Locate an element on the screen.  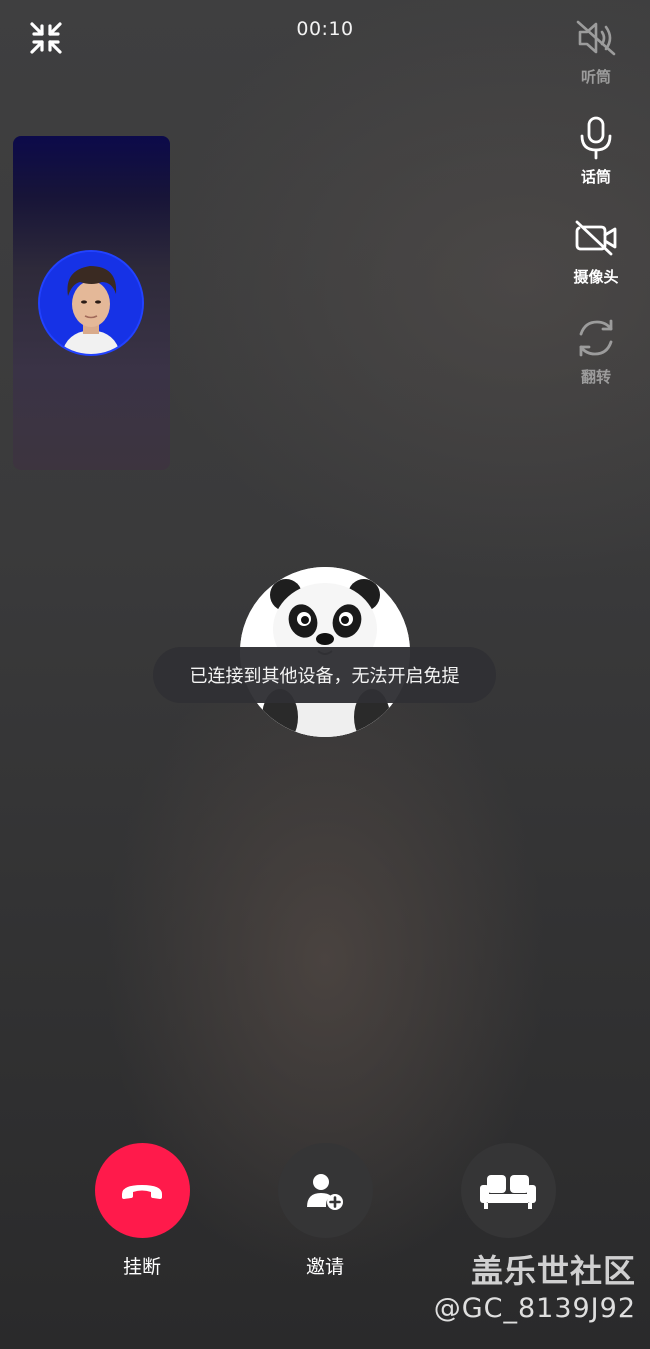
invite-control: 邀请 is located at coordinates (325, 1211).